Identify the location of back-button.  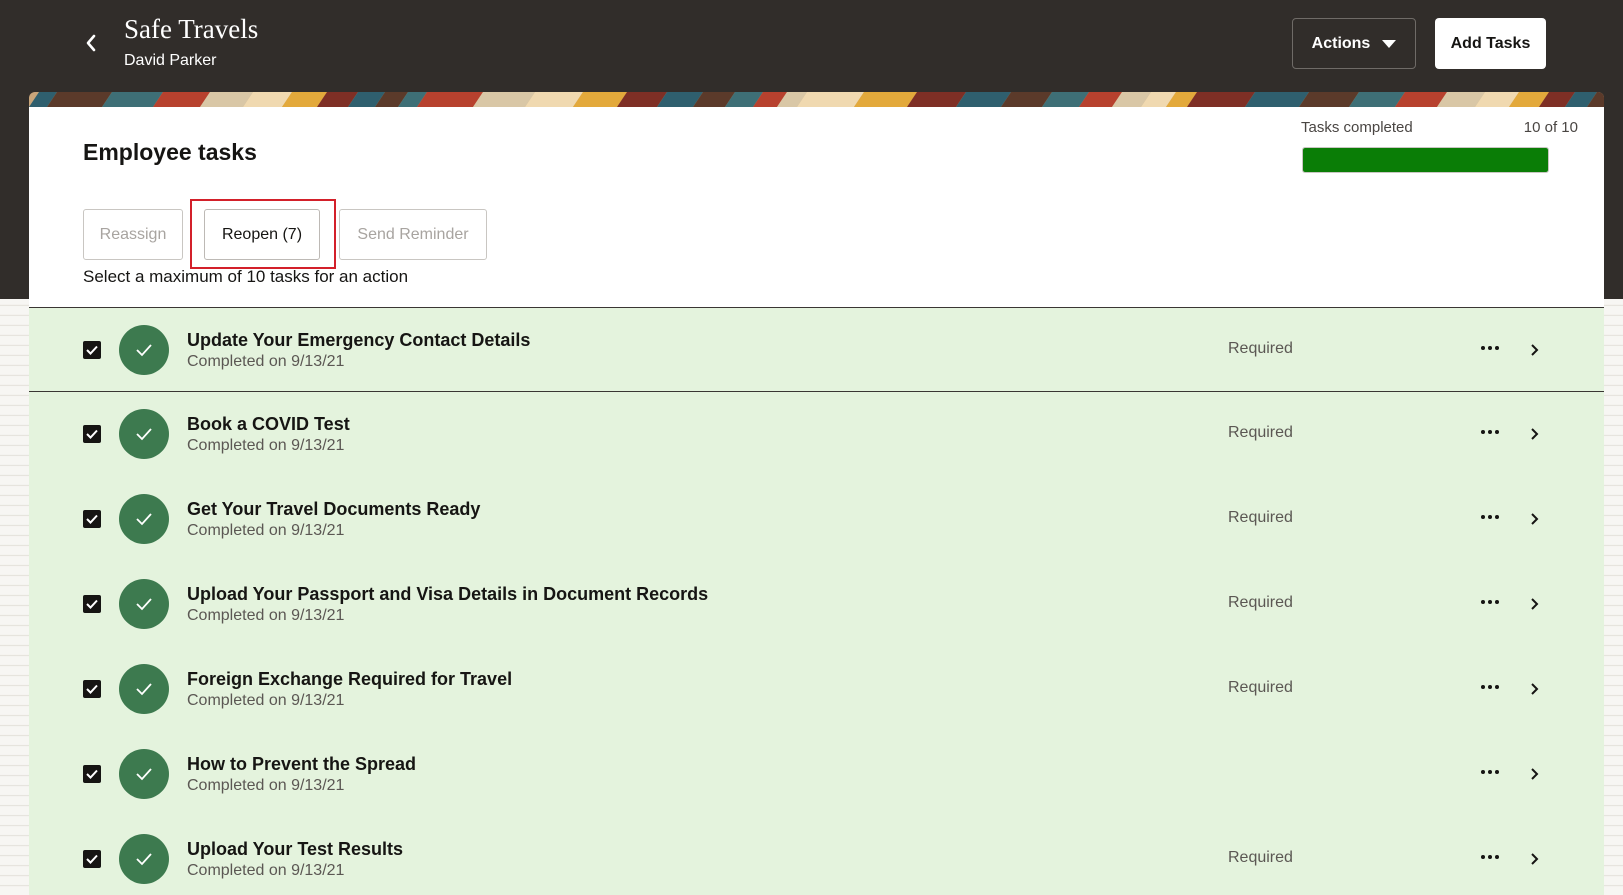
(91, 43).